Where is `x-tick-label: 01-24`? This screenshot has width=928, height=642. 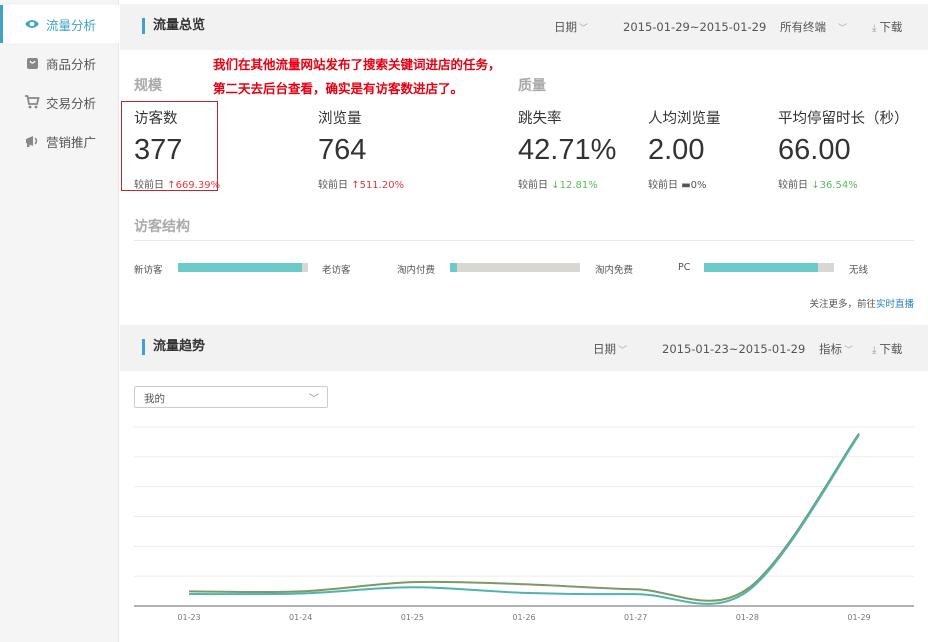
x-tick-label: 01-24 is located at coordinates (301, 617).